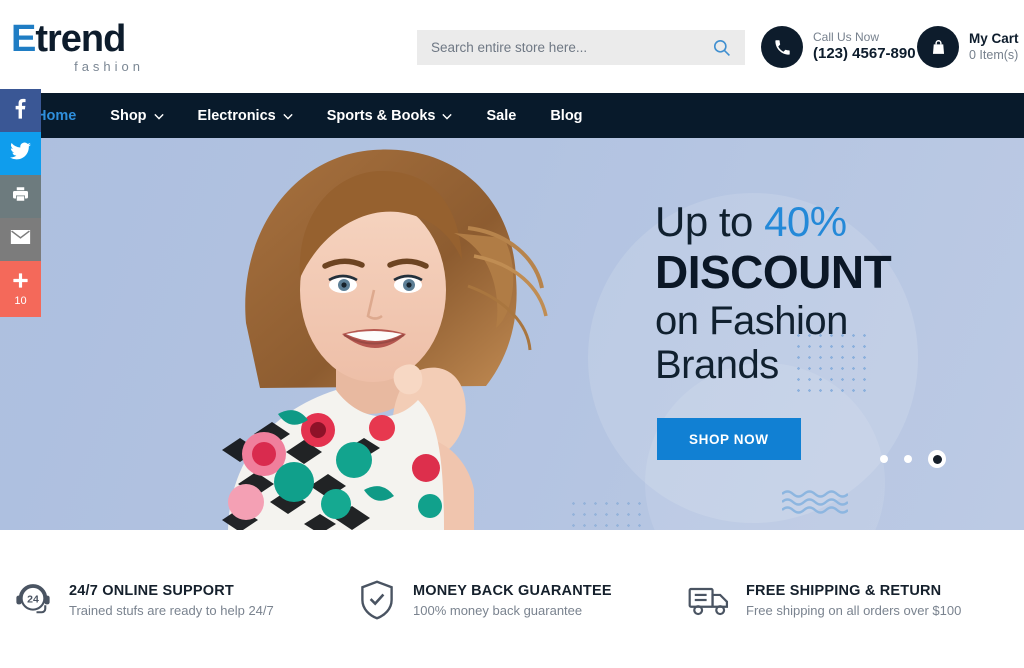 This screenshot has width=1024, height=668. What do you see at coordinates (710, 600) in the screenshot?
I see `delivery-truck-icon` at bounding box center [710, 600].